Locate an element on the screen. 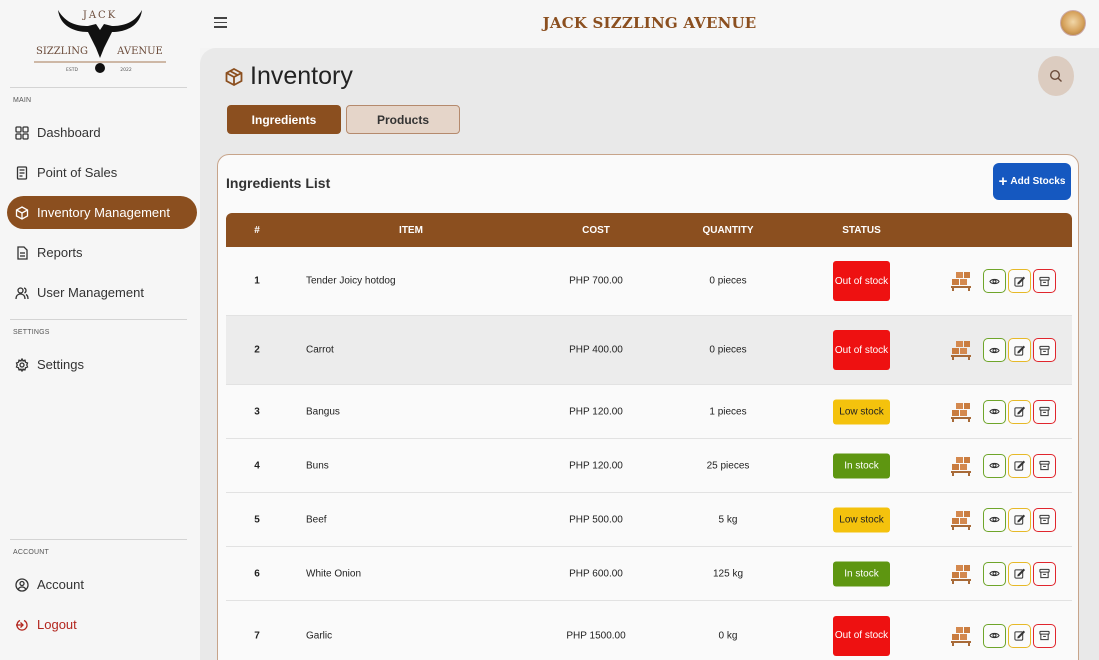 Image resolution: width=1099 pixels, height=660 pixels. section-account-label: ACCOUNT is located at coordinates (31, 552).